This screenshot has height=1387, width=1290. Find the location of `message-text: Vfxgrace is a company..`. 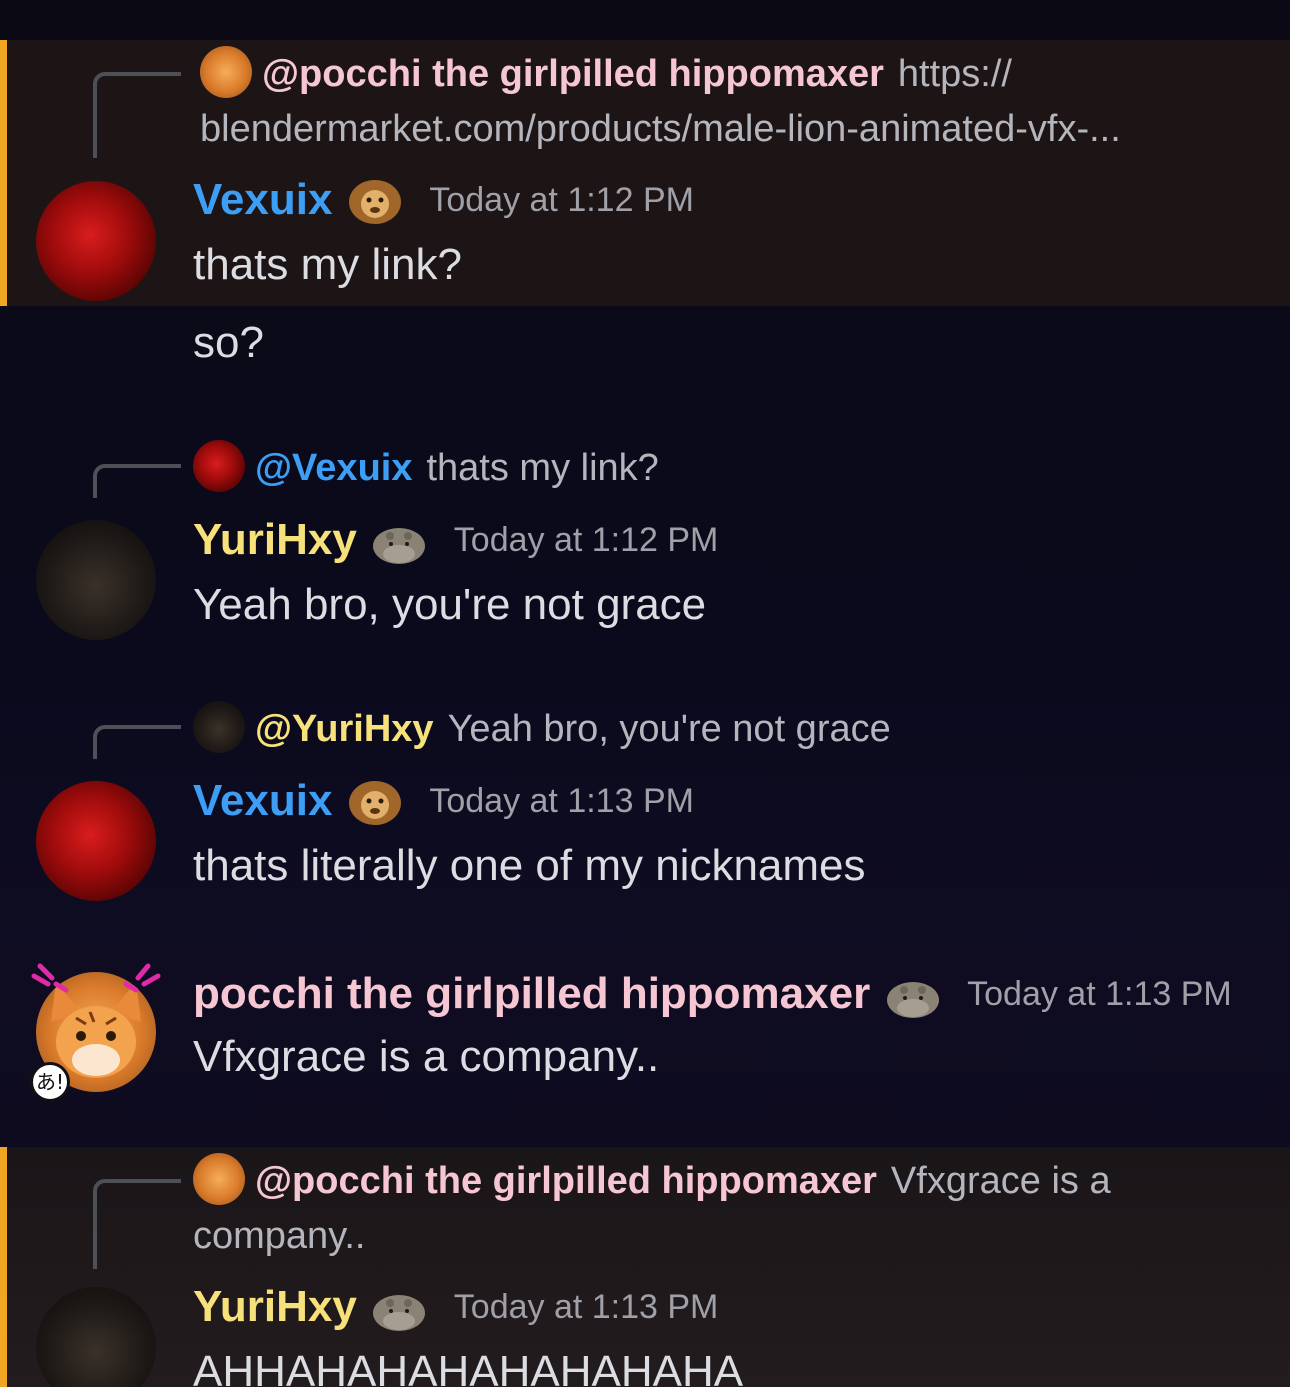

message-text: Vfxgrace is a company.. is located at coordinates (426, 1056).